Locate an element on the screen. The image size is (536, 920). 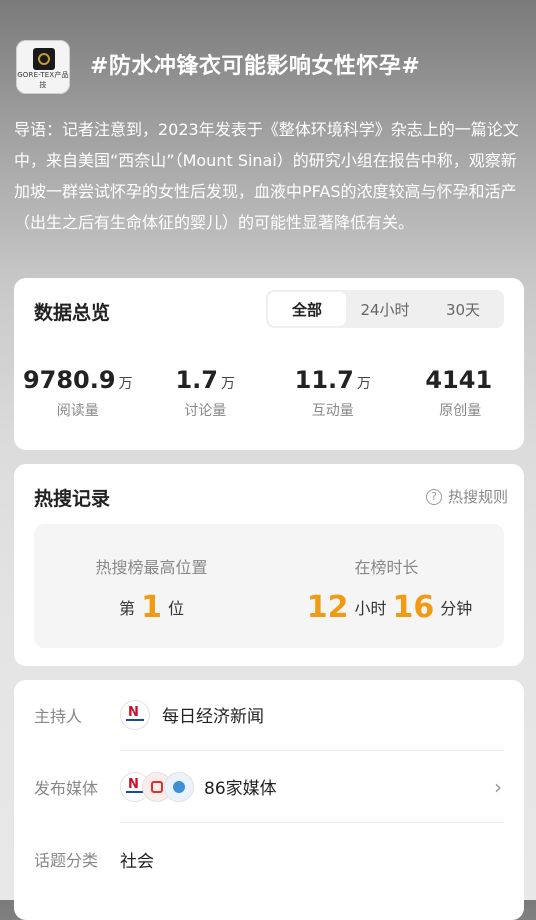
stat-label: 互动量 is located at coordinates (332, 411).